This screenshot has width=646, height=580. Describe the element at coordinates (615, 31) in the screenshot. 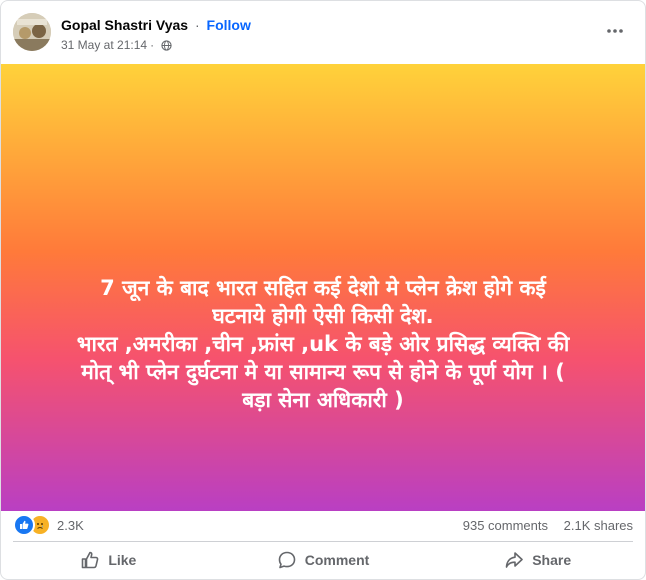

I see `more-horizontal-icon` at that location.